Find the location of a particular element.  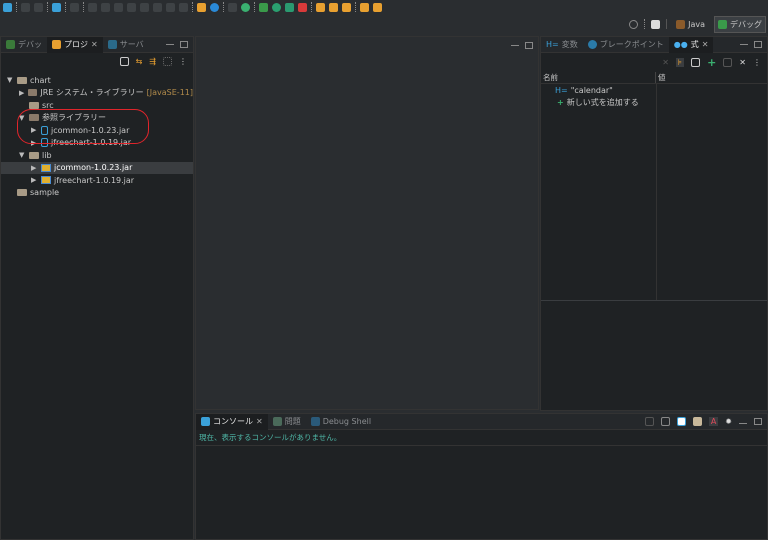

tab-expressions: ●● 式 ✕ is located at coordinates (691, 44).